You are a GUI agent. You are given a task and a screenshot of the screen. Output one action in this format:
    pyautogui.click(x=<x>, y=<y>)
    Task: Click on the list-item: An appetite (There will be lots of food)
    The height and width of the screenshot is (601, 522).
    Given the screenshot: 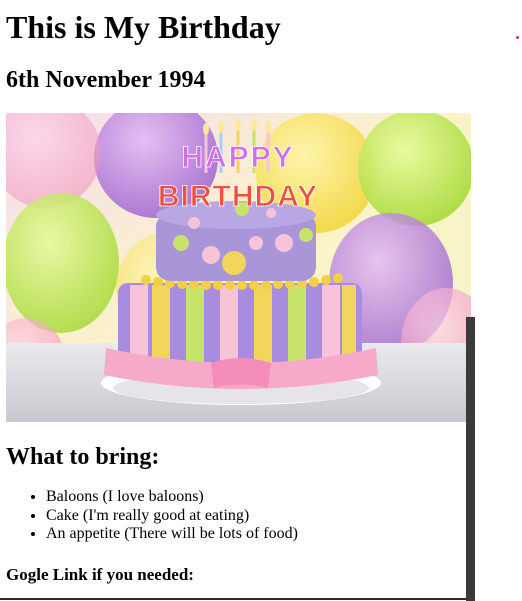 What is the action you would take?
    pyautogui.click(x=172, y=534)
    